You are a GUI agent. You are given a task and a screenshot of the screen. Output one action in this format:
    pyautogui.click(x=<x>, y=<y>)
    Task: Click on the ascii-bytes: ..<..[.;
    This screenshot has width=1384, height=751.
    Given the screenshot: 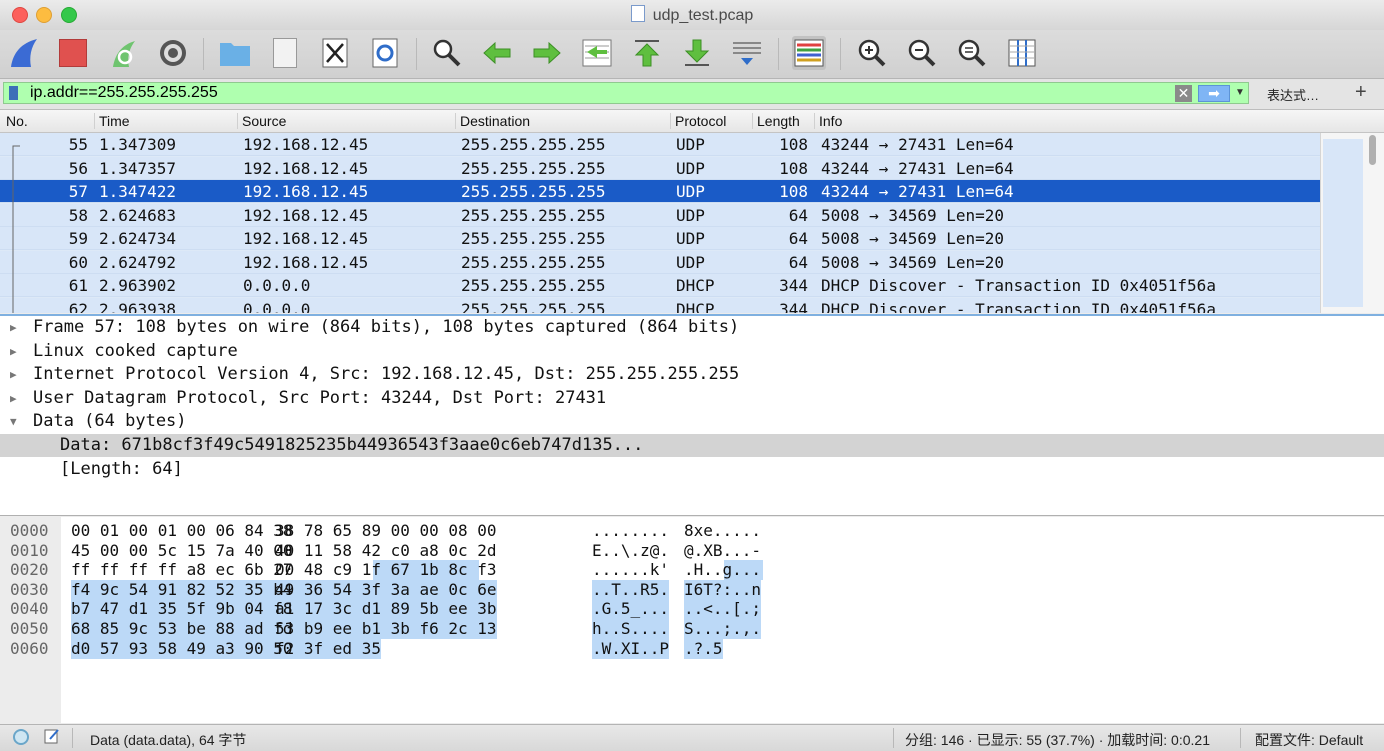 What is the action you would take?
    pyautogui.click(x=722, y=609)
    